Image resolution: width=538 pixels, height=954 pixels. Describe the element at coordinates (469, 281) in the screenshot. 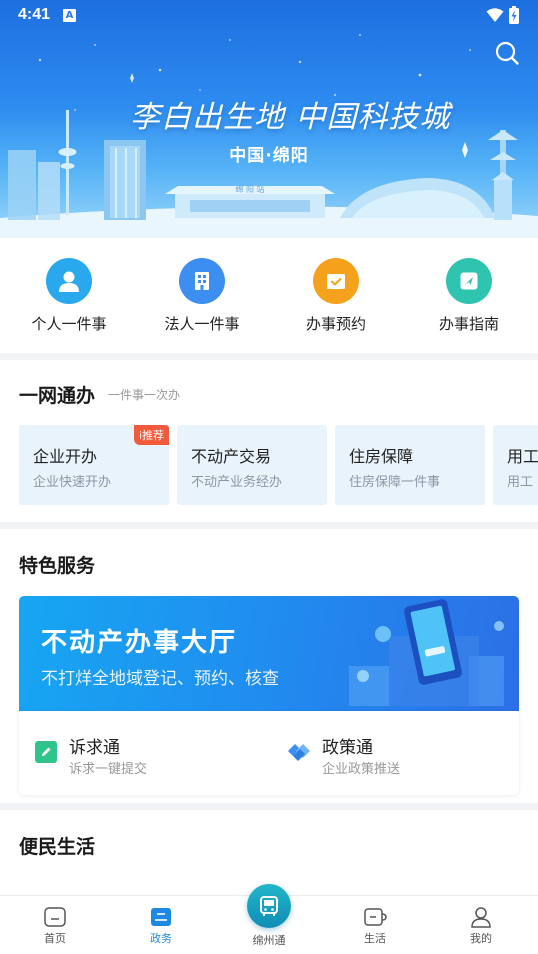

I see `compass-icon` at that location.